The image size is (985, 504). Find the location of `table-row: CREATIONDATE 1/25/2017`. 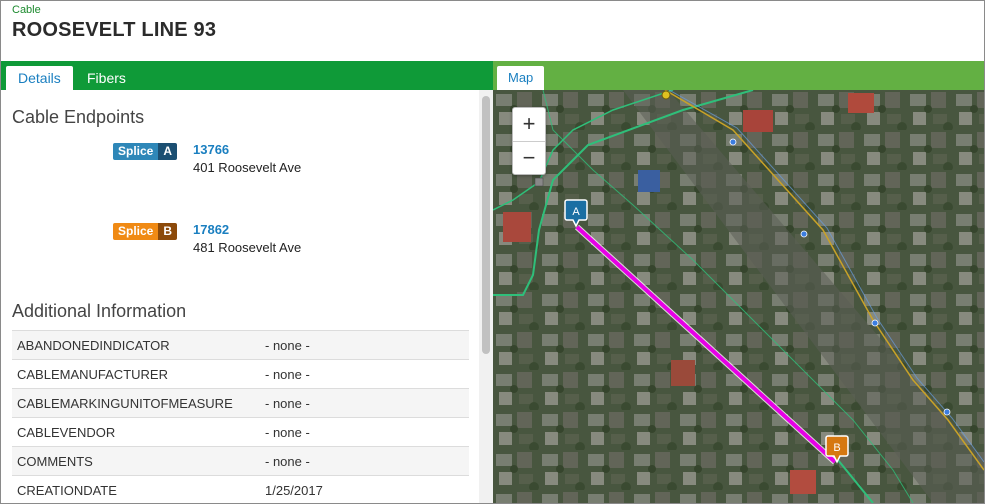

table-row: CREATIONDATE 1/25/2017 is located at coordinates (240, 489).